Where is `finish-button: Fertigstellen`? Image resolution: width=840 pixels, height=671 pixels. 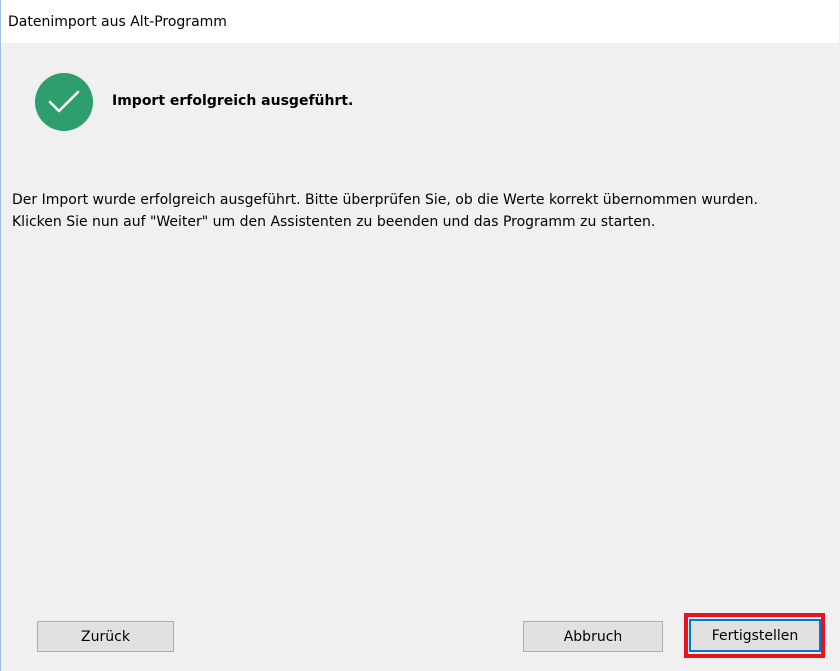 finish-button: Fertigstellen is located at coordinates (755, 635).